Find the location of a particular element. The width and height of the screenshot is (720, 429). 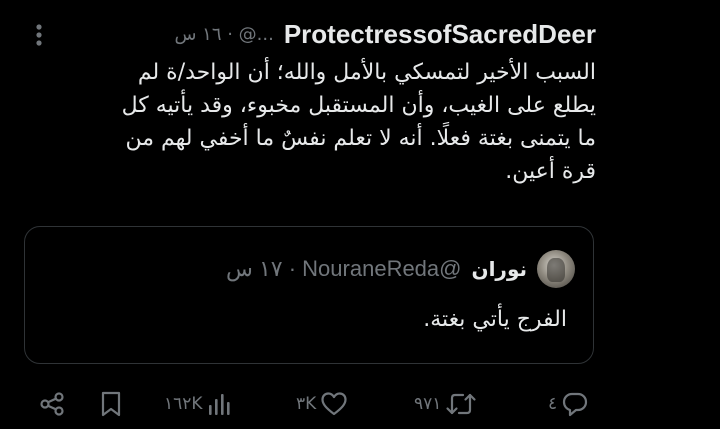

bookmark-button is located at coordinates (111, 404).